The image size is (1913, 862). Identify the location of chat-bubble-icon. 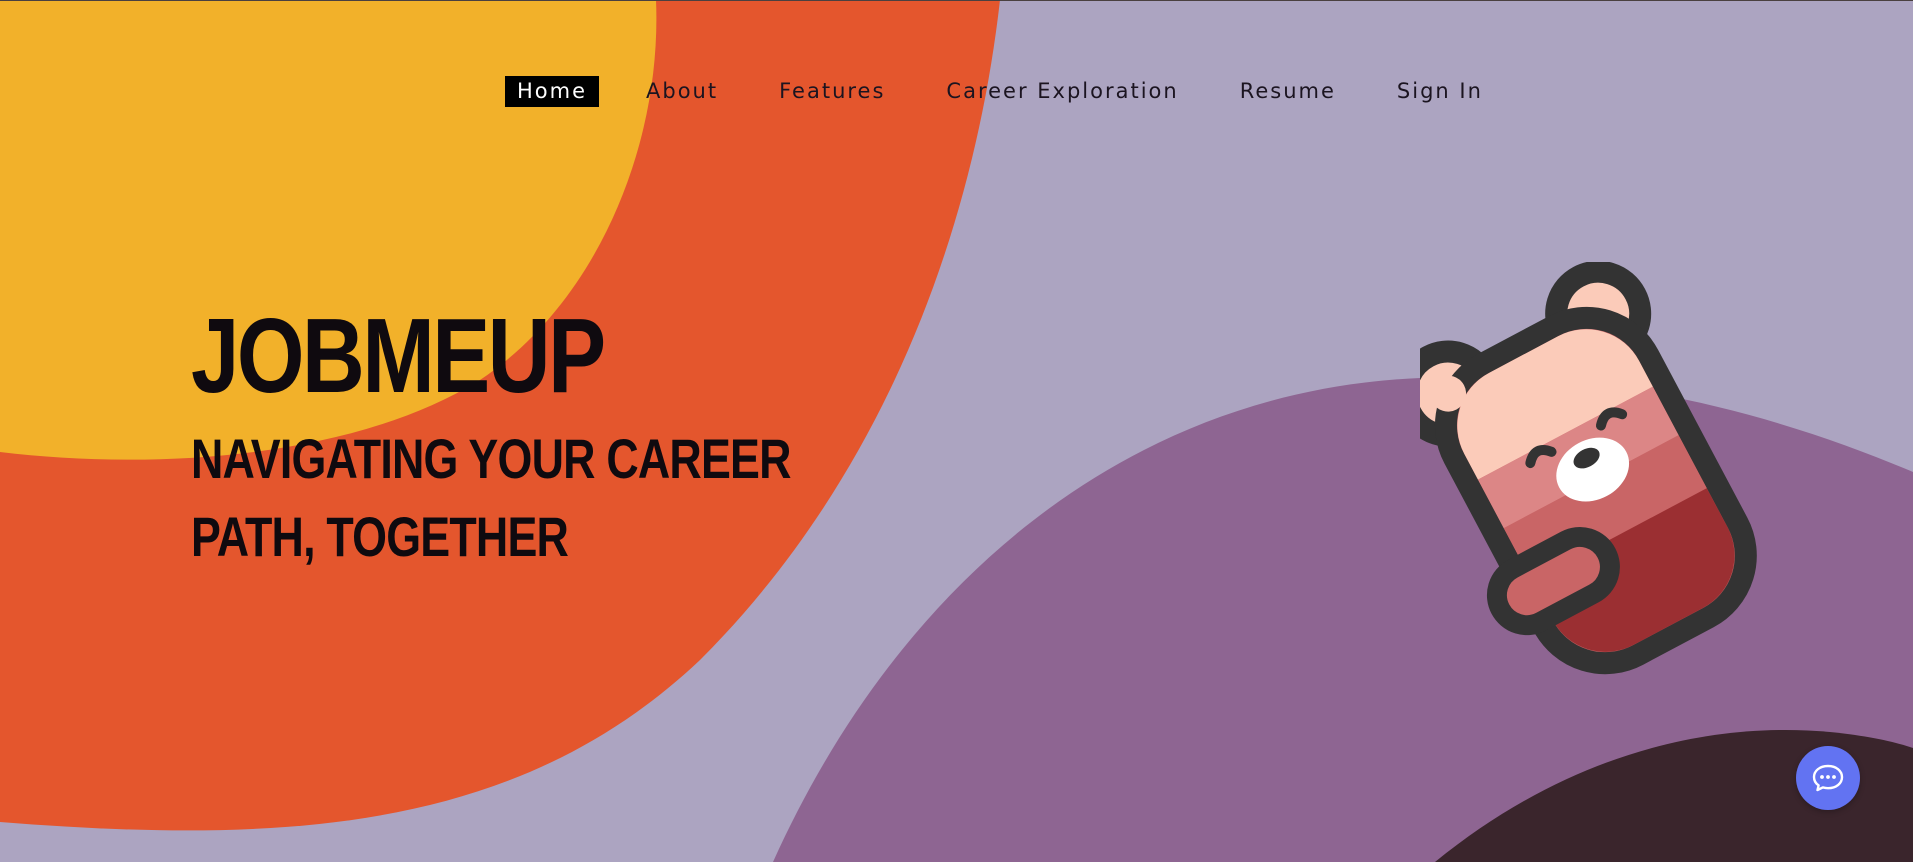
(1828, 778).